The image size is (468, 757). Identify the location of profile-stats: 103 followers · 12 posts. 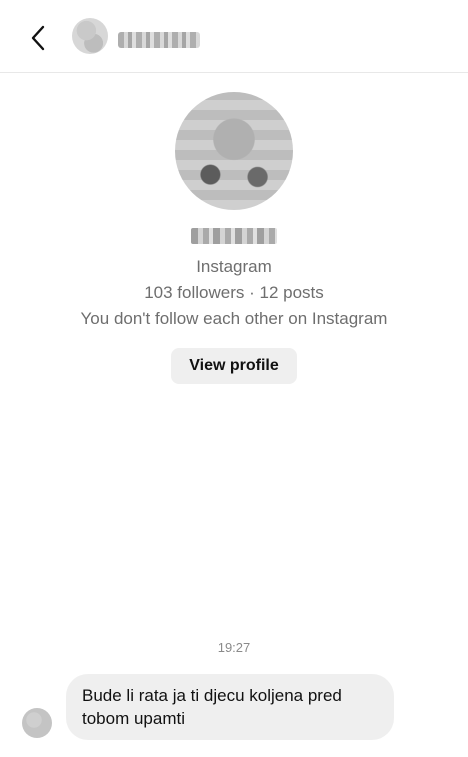
(234, 292).